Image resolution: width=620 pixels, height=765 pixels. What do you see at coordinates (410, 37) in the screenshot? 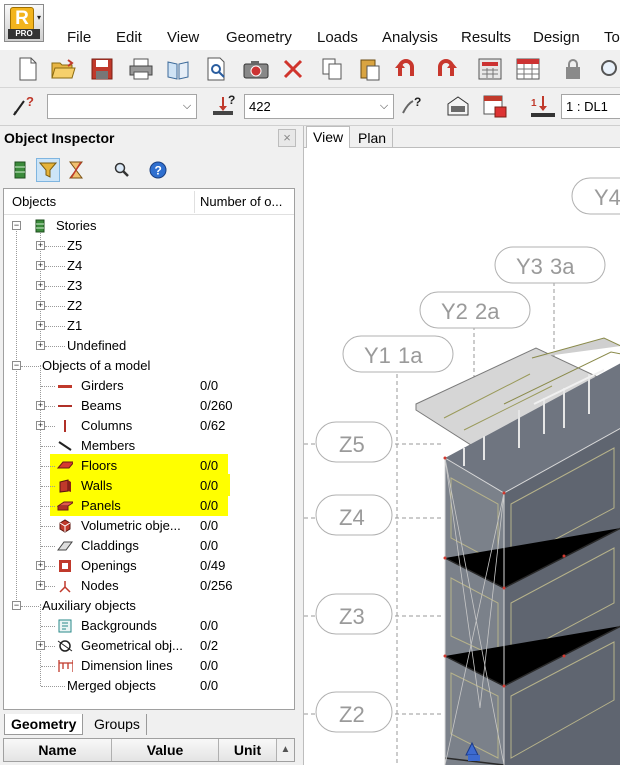
I see `menu-analysis: Analysis` at bounding box center [410, 37].